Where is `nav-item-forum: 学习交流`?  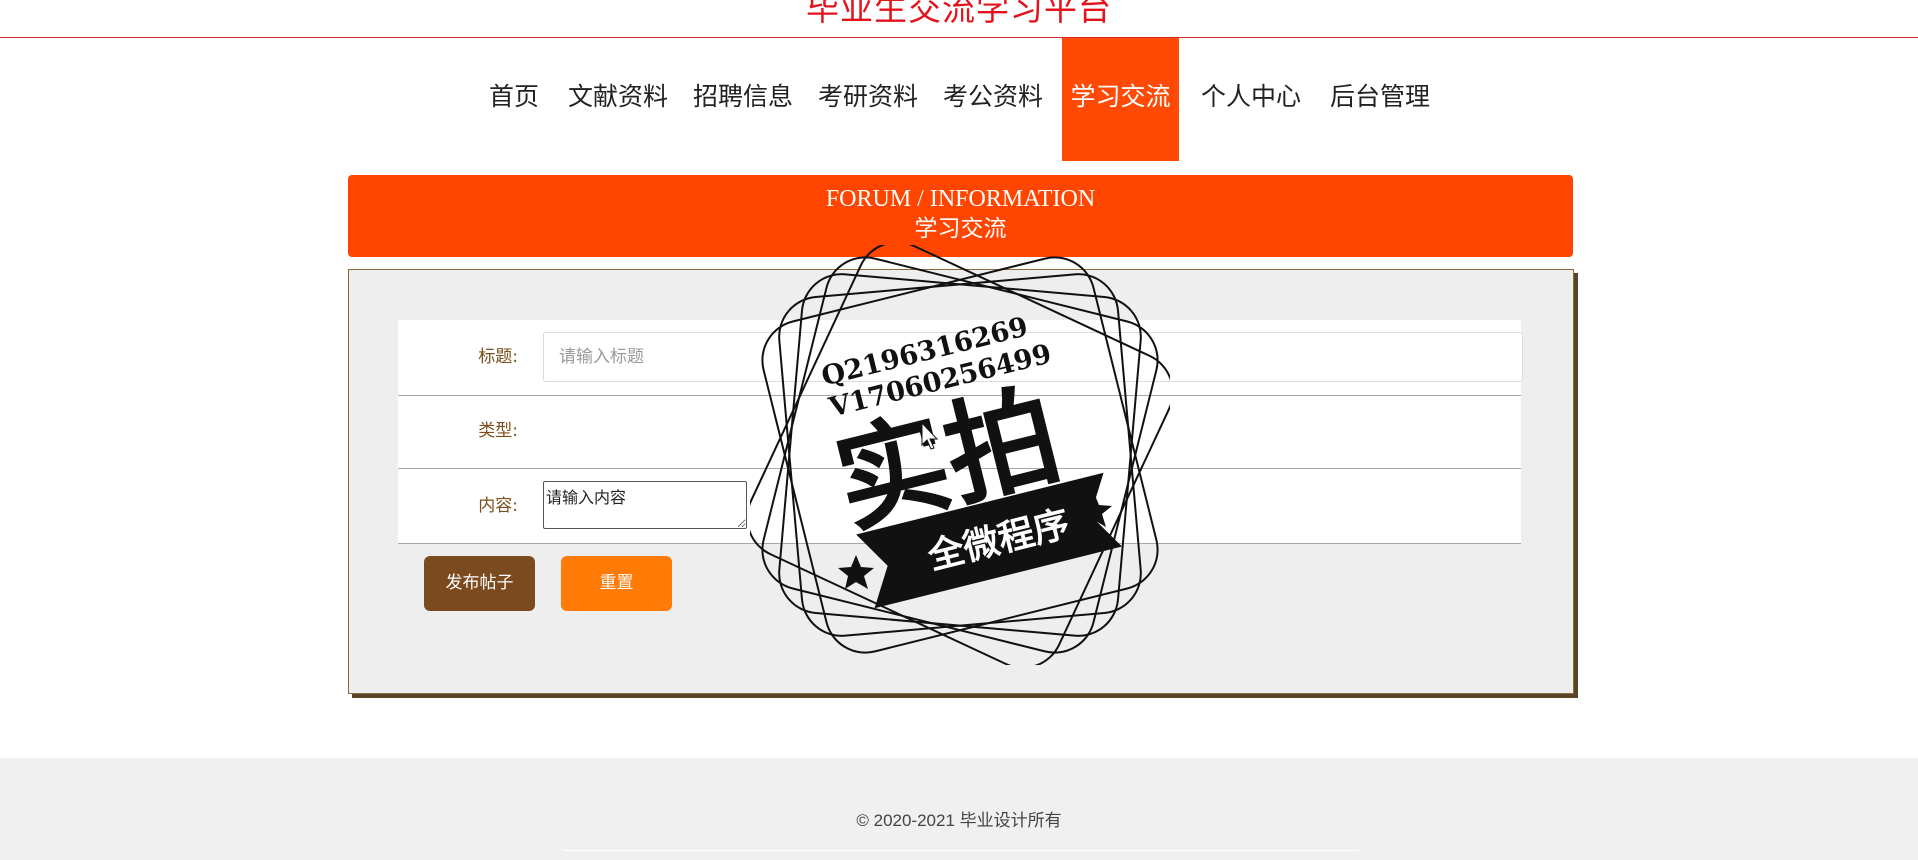
nav-item-forum: 学习交流 is located at coordinates (1120, 99).